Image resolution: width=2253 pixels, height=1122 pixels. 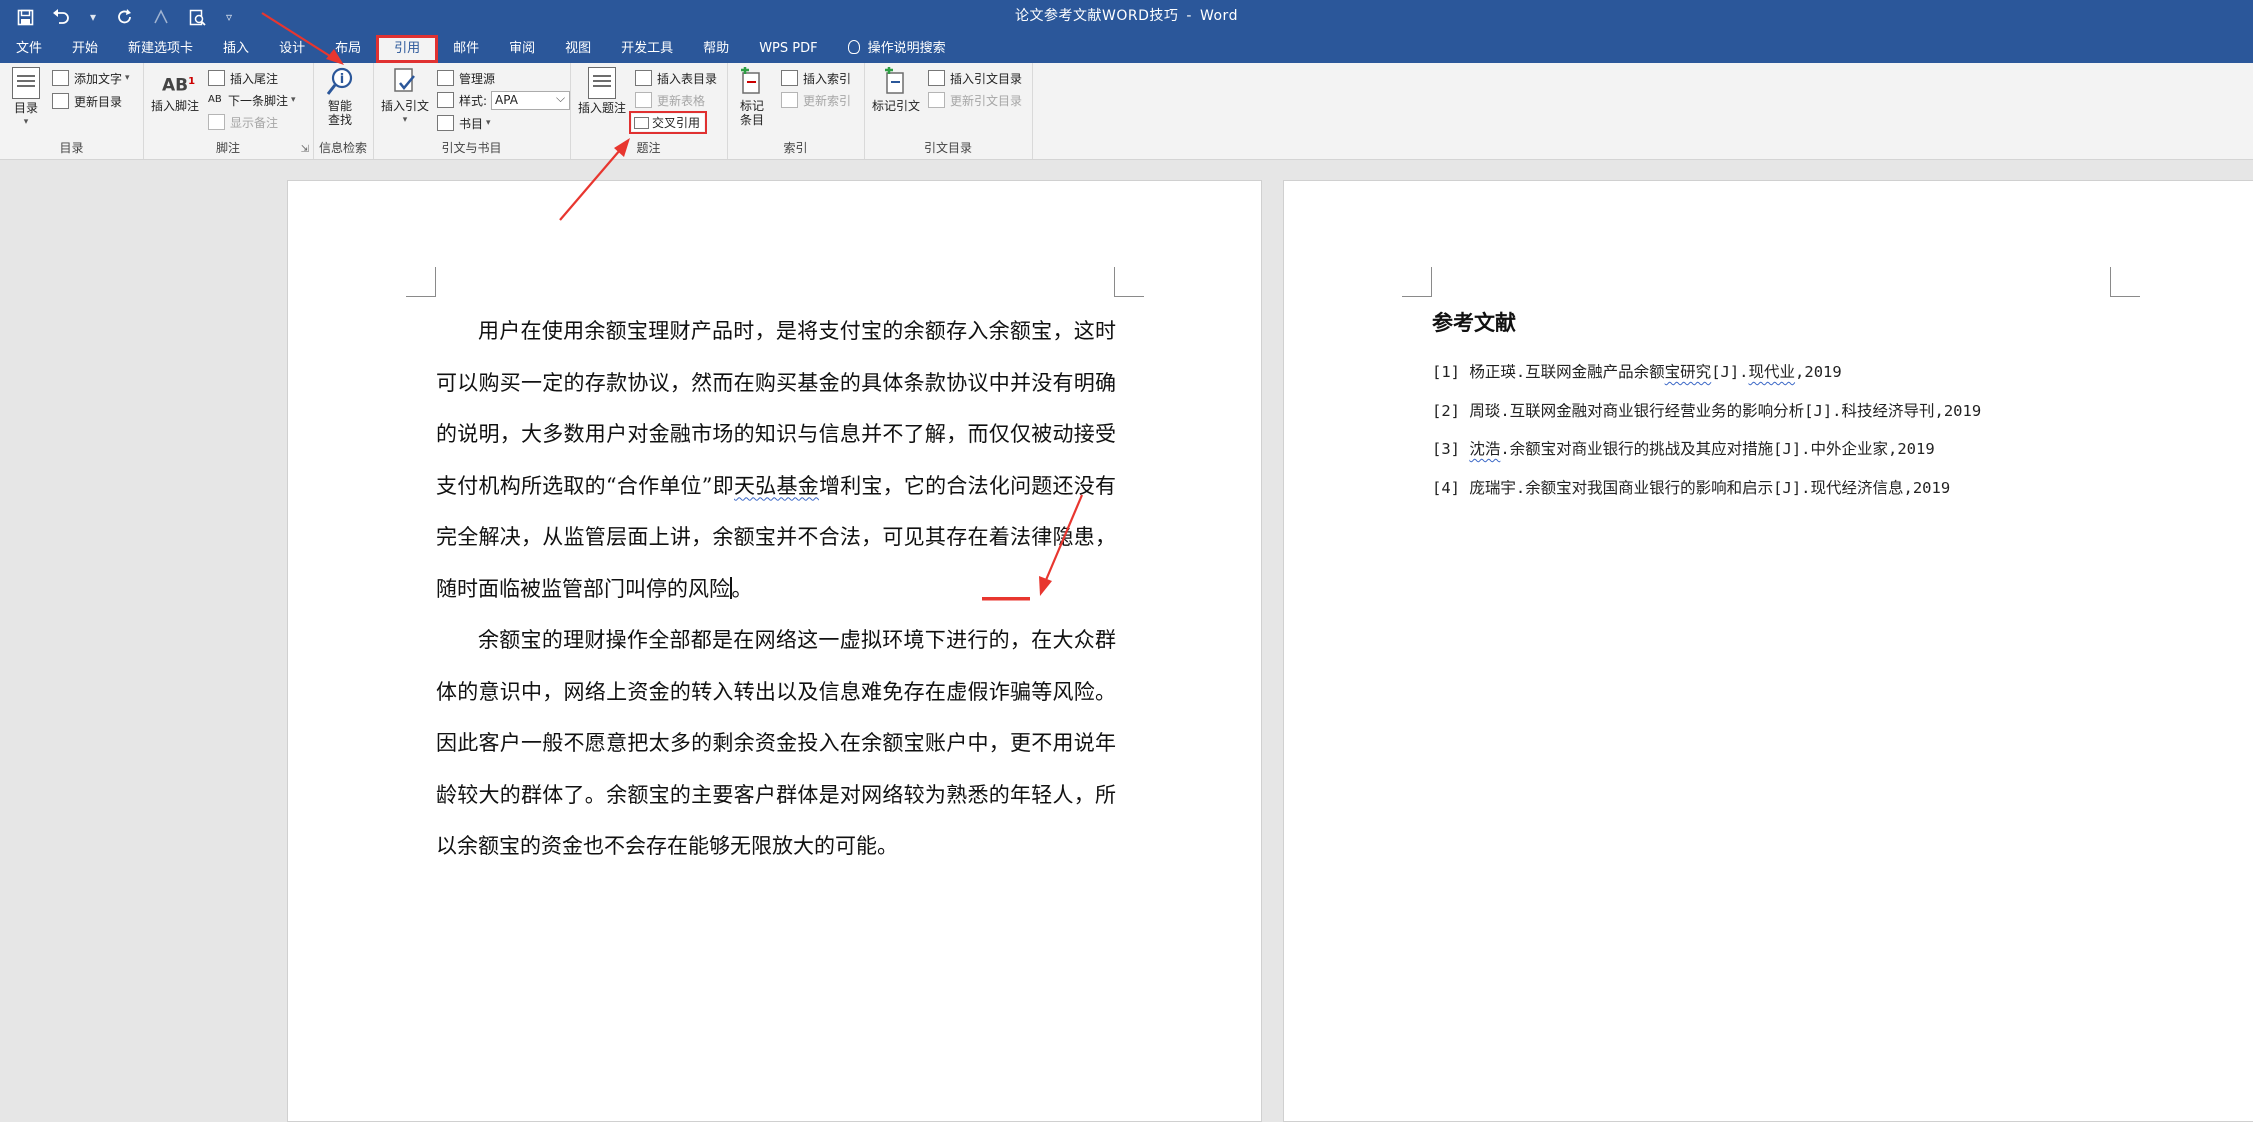 I want to click on cross-reference-label: 交叉引用, so click(x=676, y=123).